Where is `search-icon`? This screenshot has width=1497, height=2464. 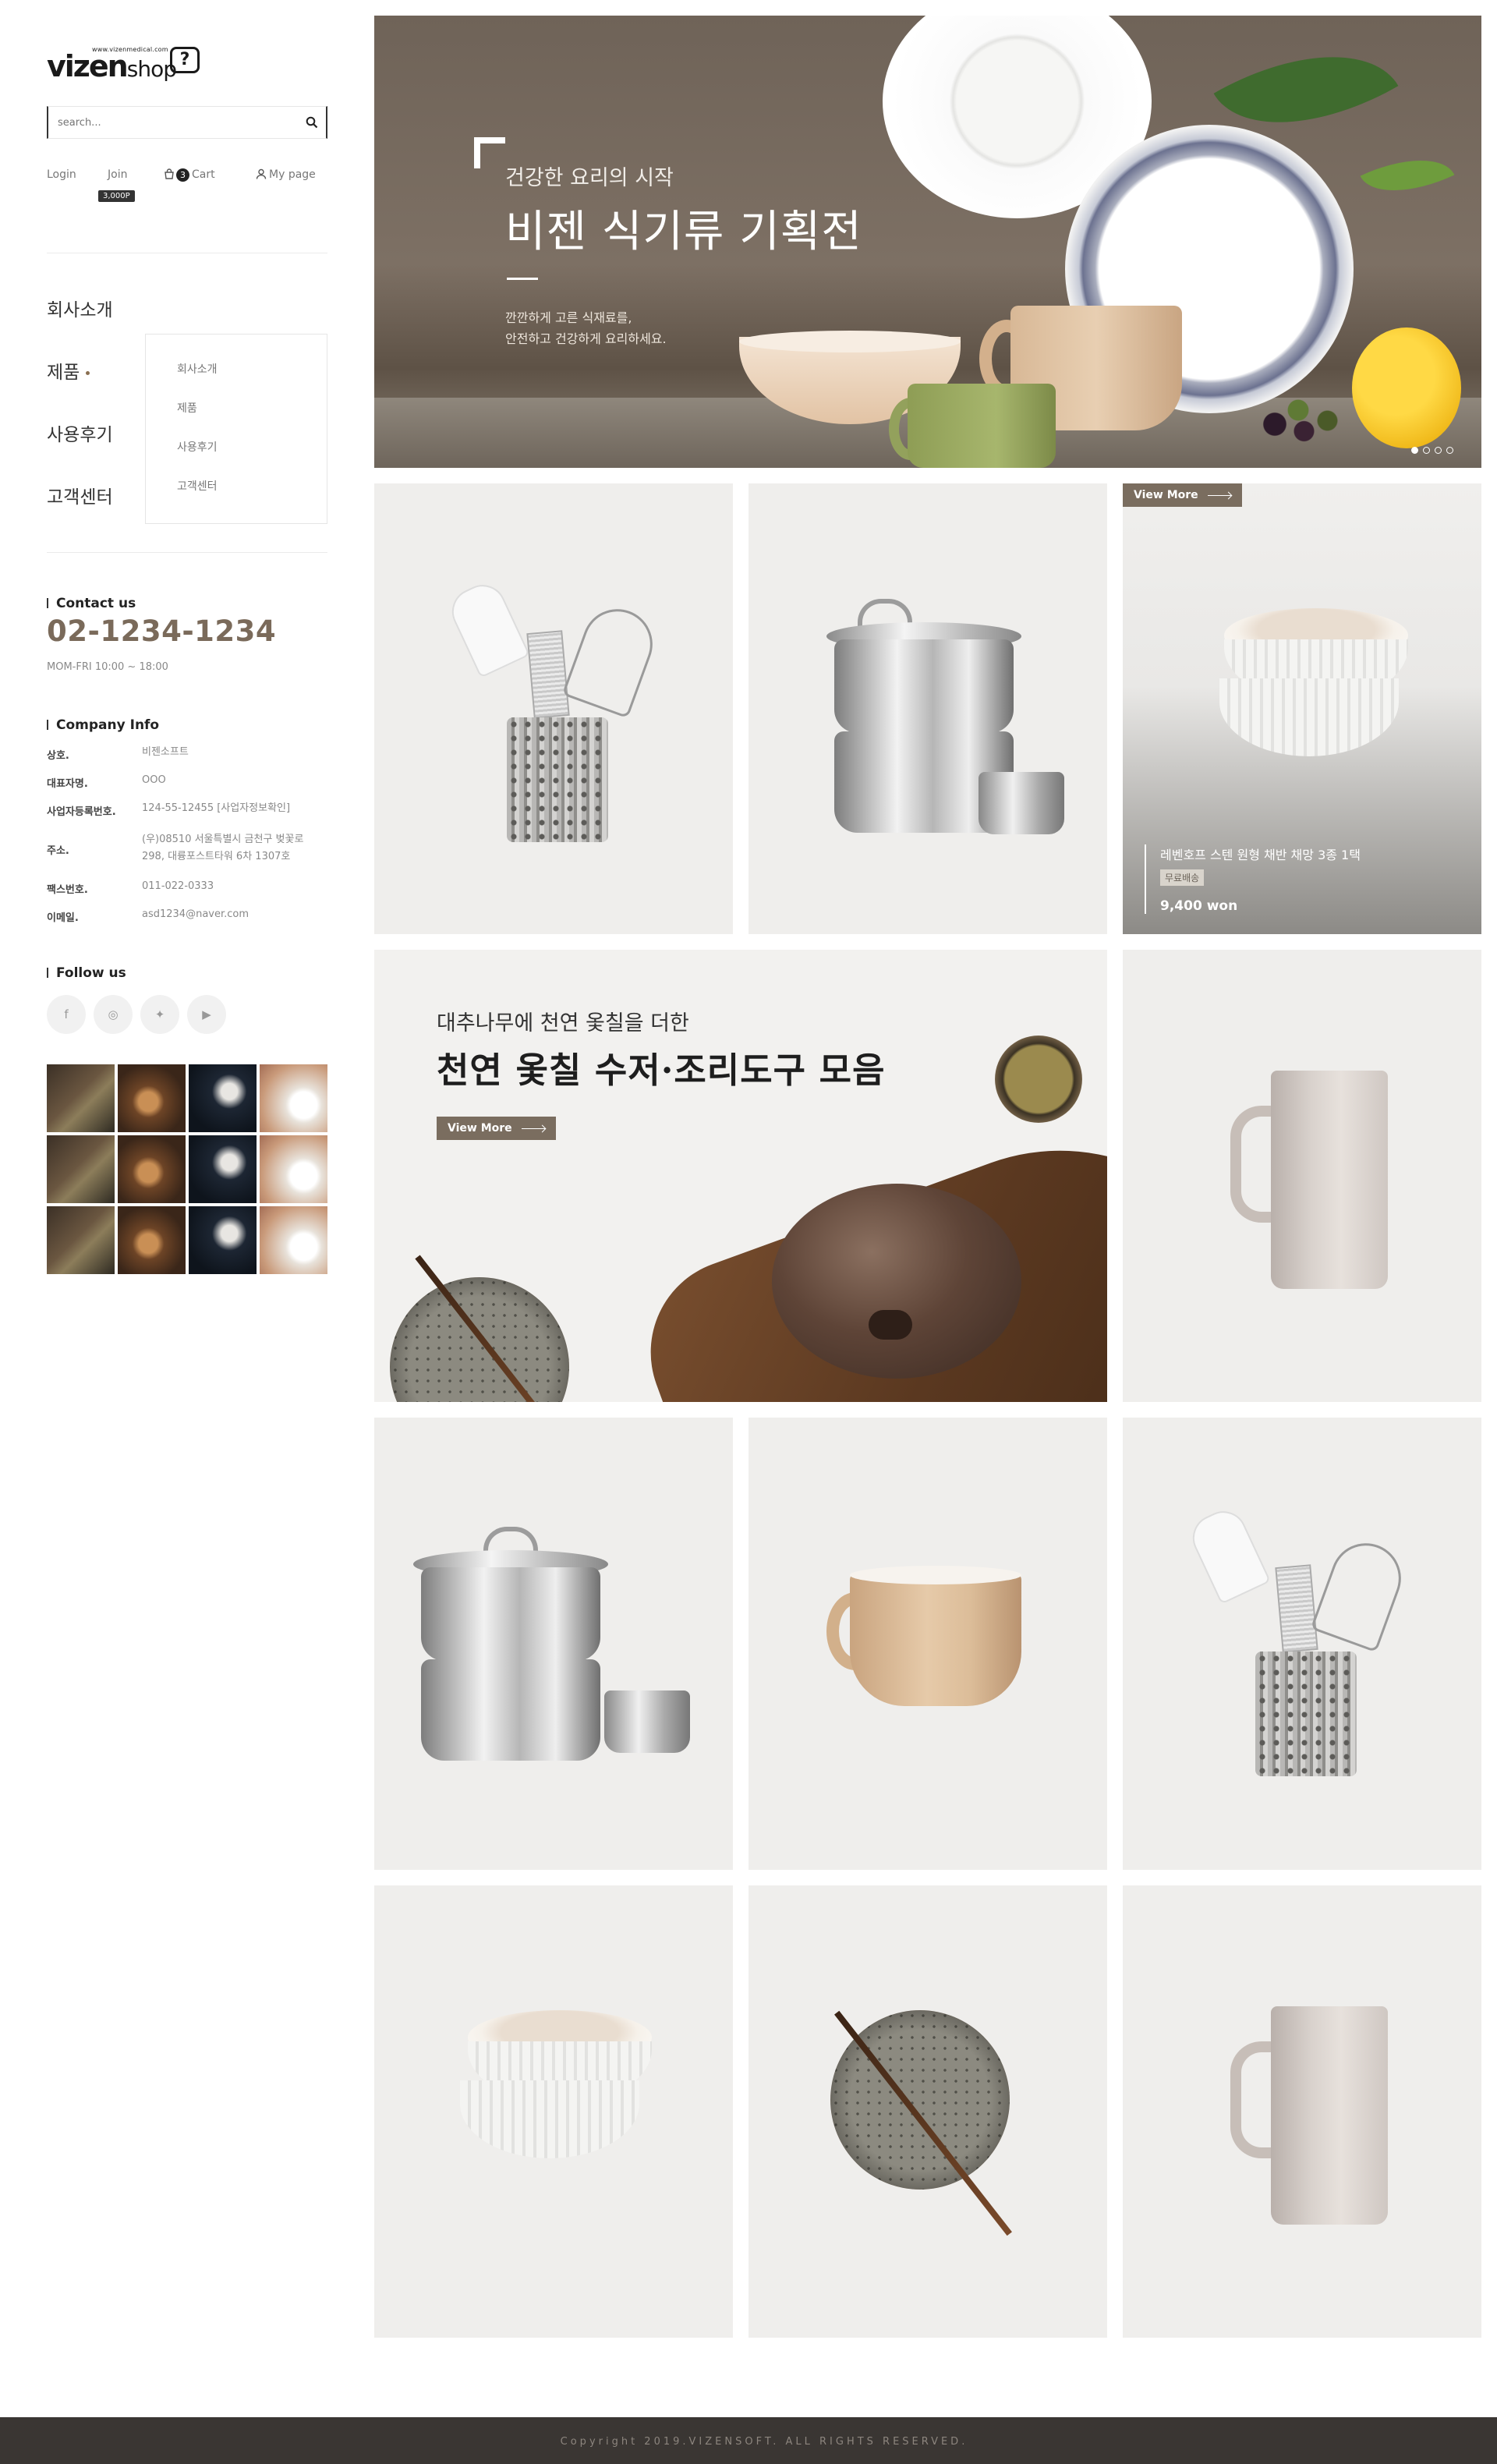 search-icon is located at coordinates (312, 123).